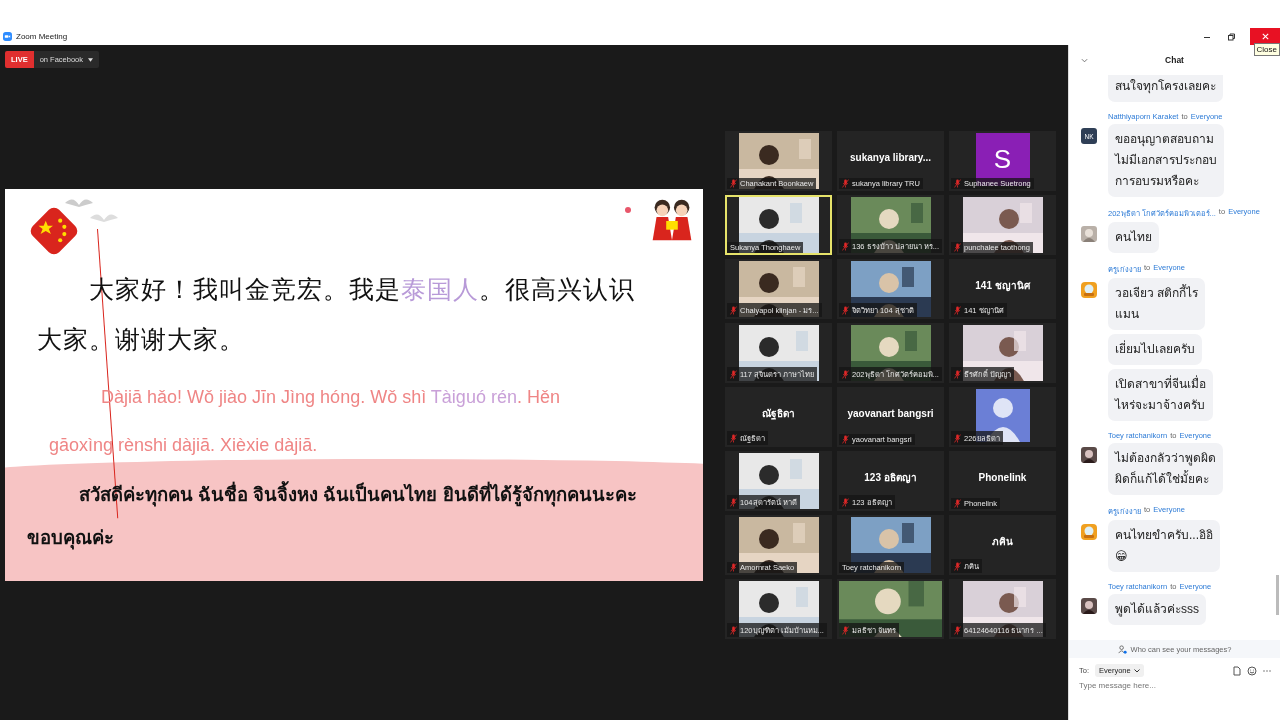  I want to click on participant-name-large: 123 อธิตญา, so click(890, 477).